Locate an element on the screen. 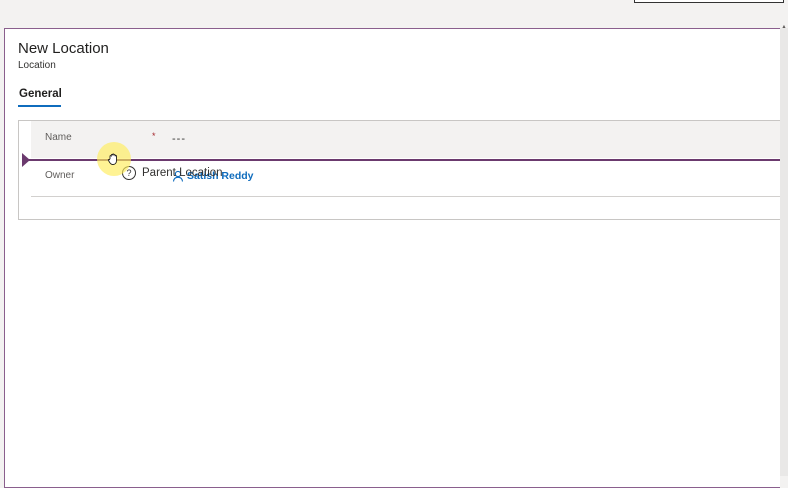 The image size is (788, 488). name-field-label: Name is located at coordinates (58, 137).